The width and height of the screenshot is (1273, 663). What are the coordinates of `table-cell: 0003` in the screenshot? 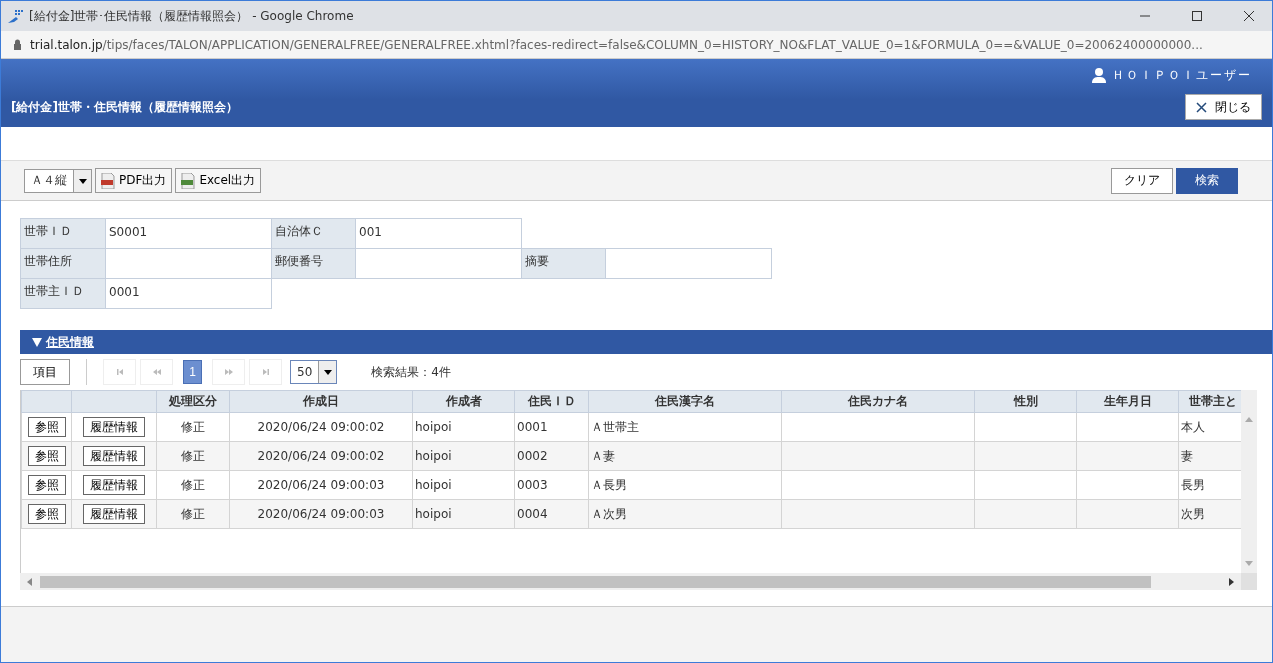 It's located at (551, 485).